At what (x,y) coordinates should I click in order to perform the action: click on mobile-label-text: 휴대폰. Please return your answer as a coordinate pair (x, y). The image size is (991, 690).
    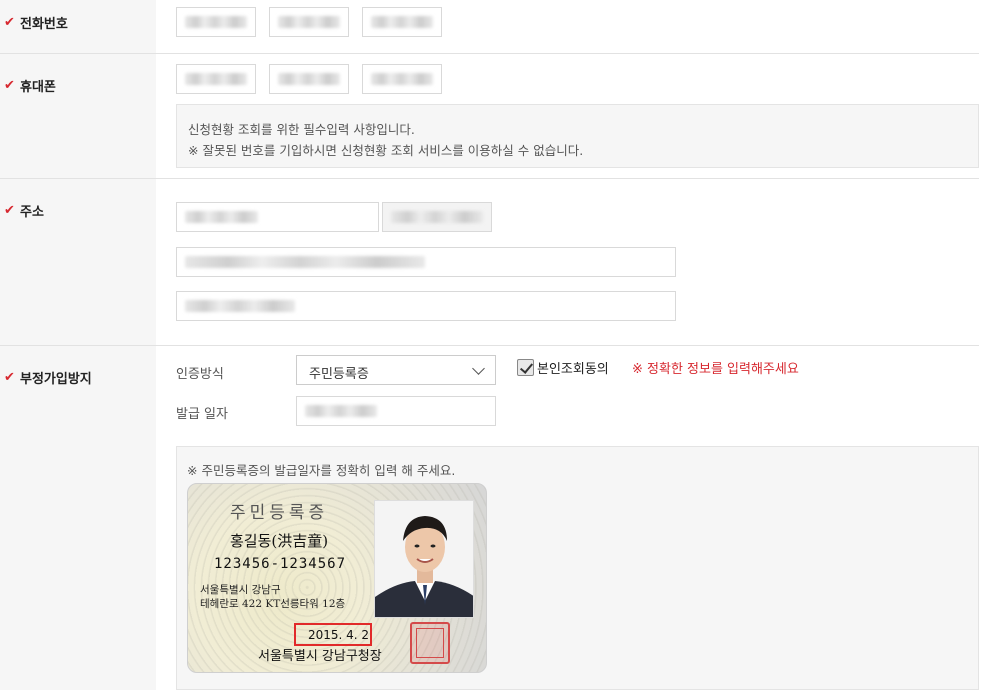
    Looking at the image, I should click on (38, 87).